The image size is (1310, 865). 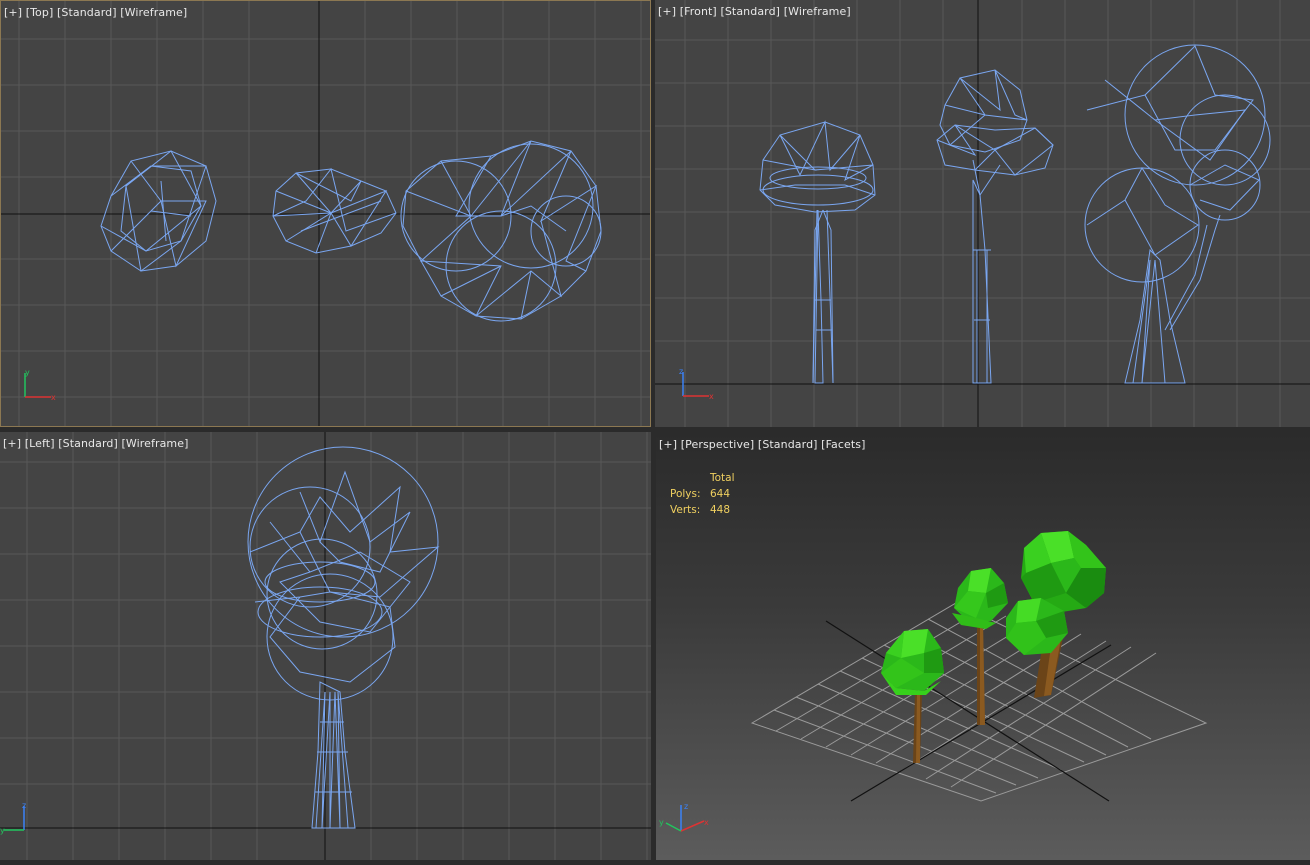 What do you see at coordinates (995, 226) in the screenshot?
I see `front-tree-2-wire` at bounding box center [995, 226].